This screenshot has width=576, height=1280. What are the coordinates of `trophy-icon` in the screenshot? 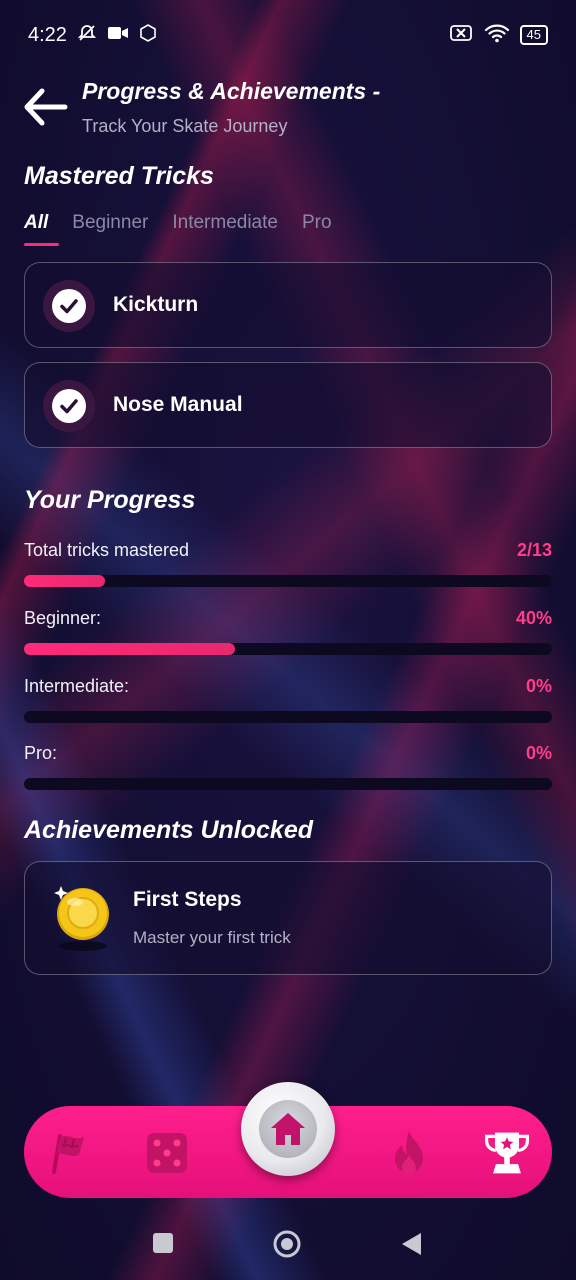 It's located at (507, 1153).